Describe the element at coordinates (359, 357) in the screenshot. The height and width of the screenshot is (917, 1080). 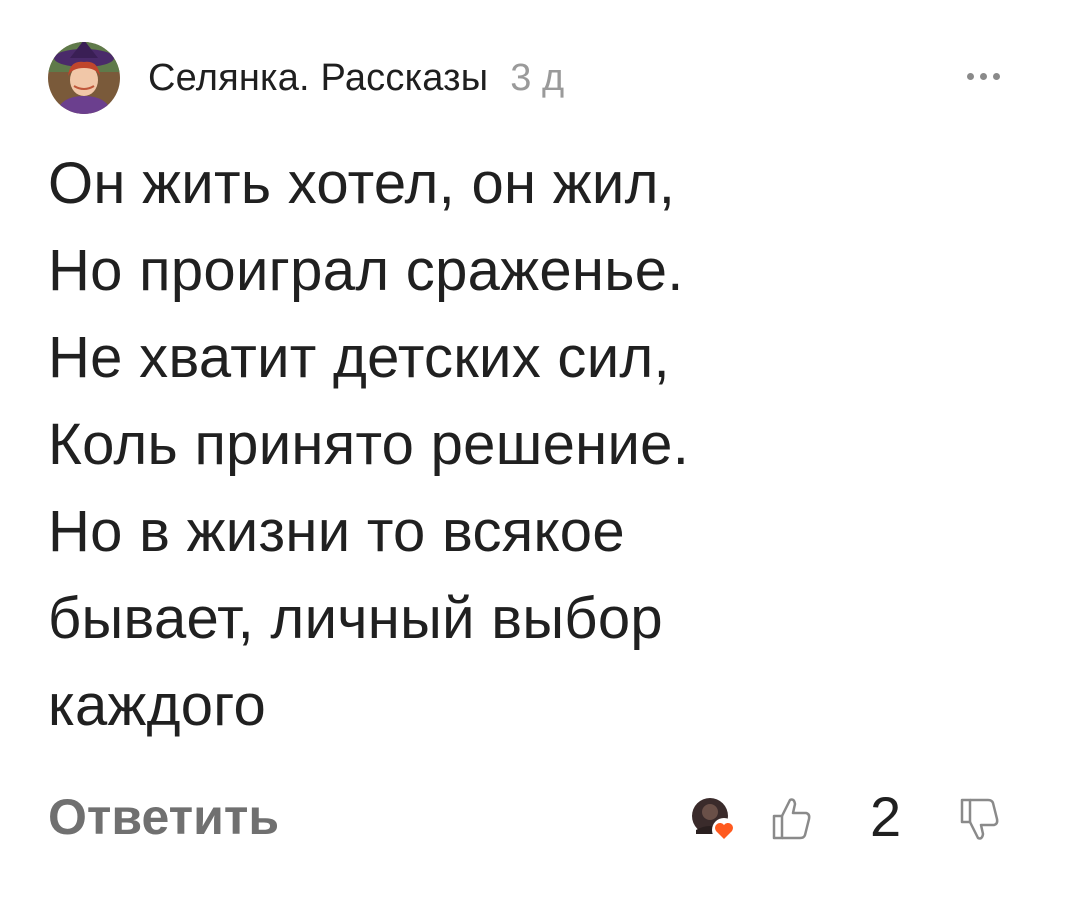
I see `comment-line: Не хватит детских сил,` at that location.